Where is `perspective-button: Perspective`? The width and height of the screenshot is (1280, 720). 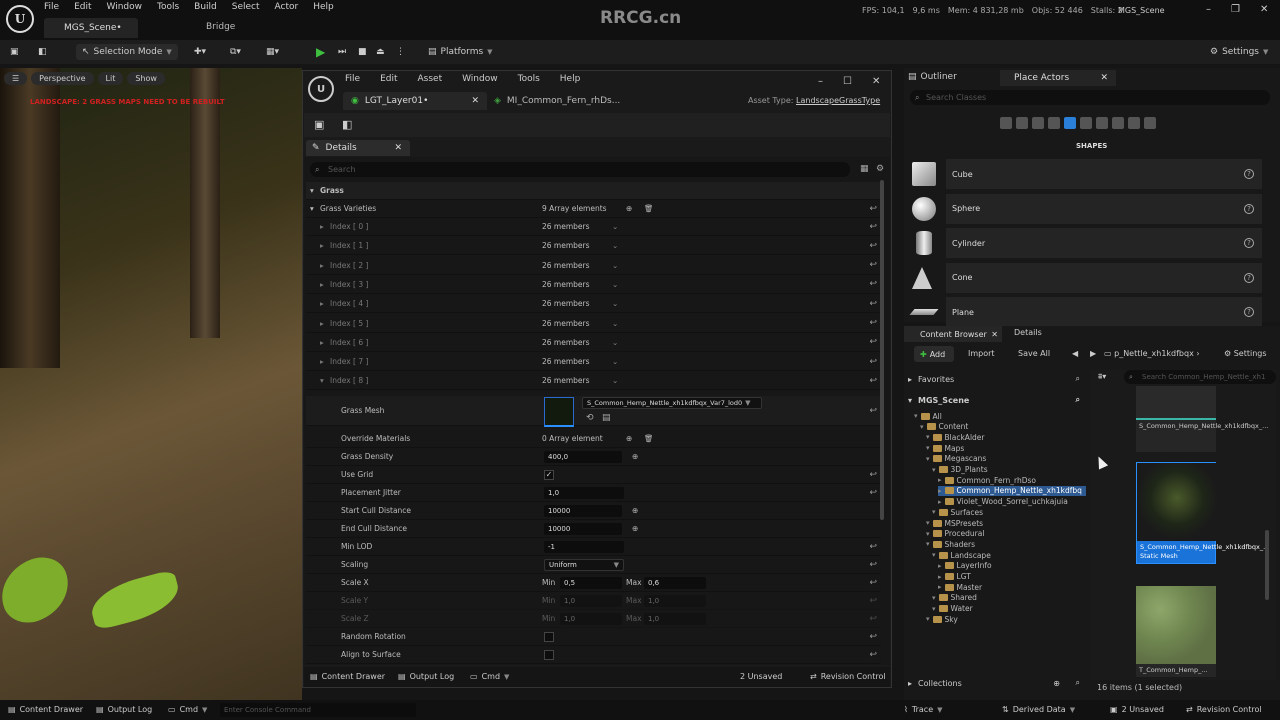
perspective-button: Perspective is located at coordinates (62, 78).